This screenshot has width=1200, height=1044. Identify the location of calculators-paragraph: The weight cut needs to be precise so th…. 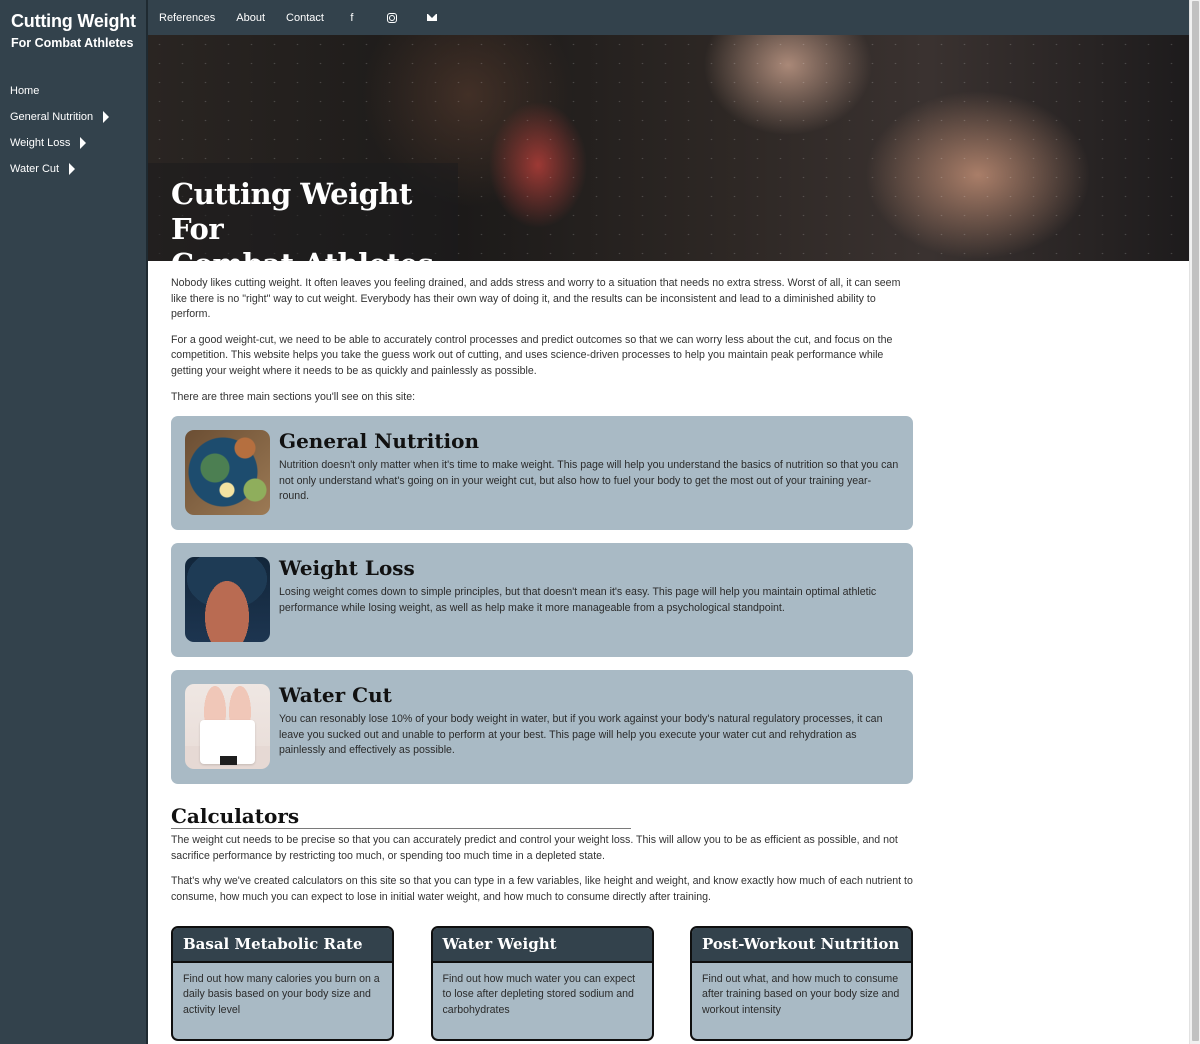
(534, 848).